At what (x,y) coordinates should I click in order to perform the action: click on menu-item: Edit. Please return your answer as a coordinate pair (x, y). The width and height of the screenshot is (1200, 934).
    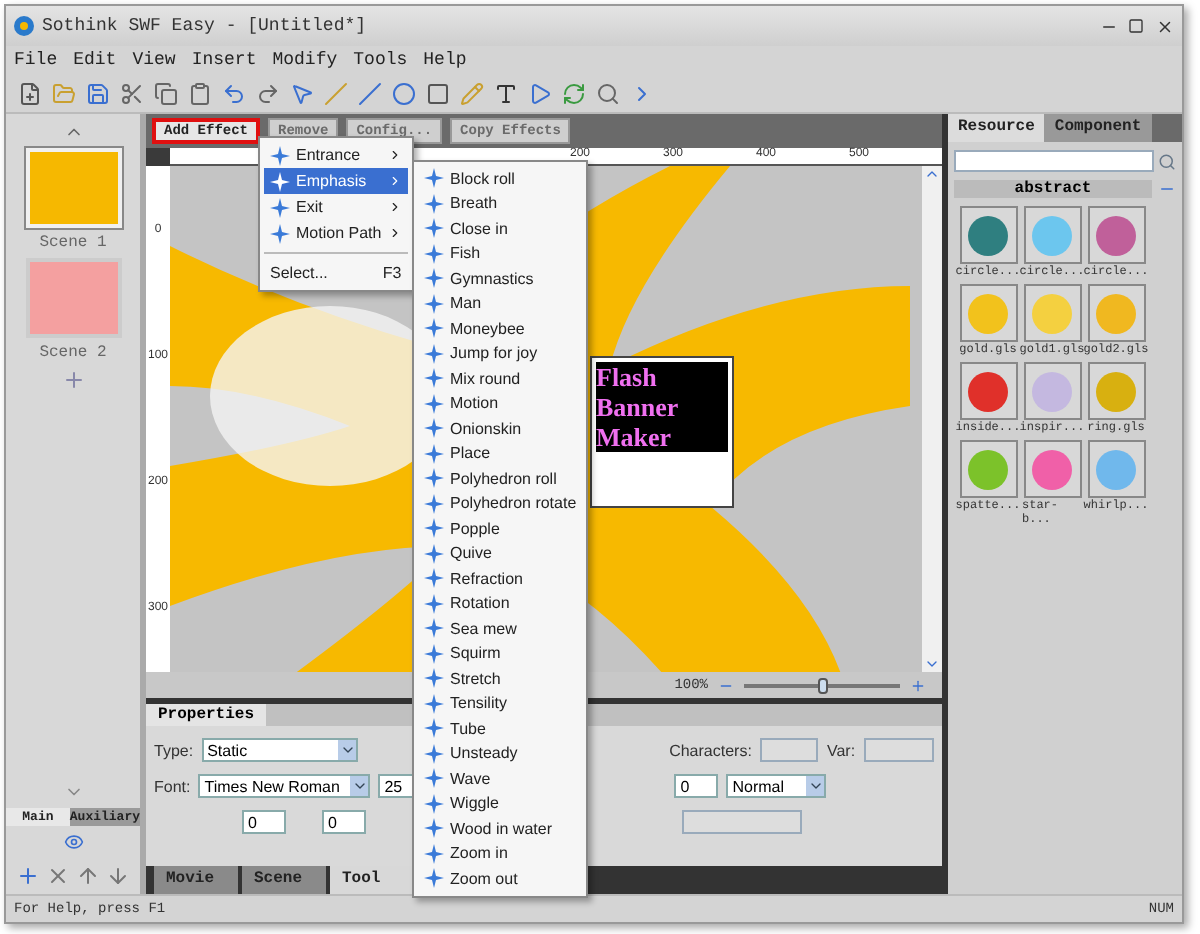
    Looking at the image, I should click on (95, 60).